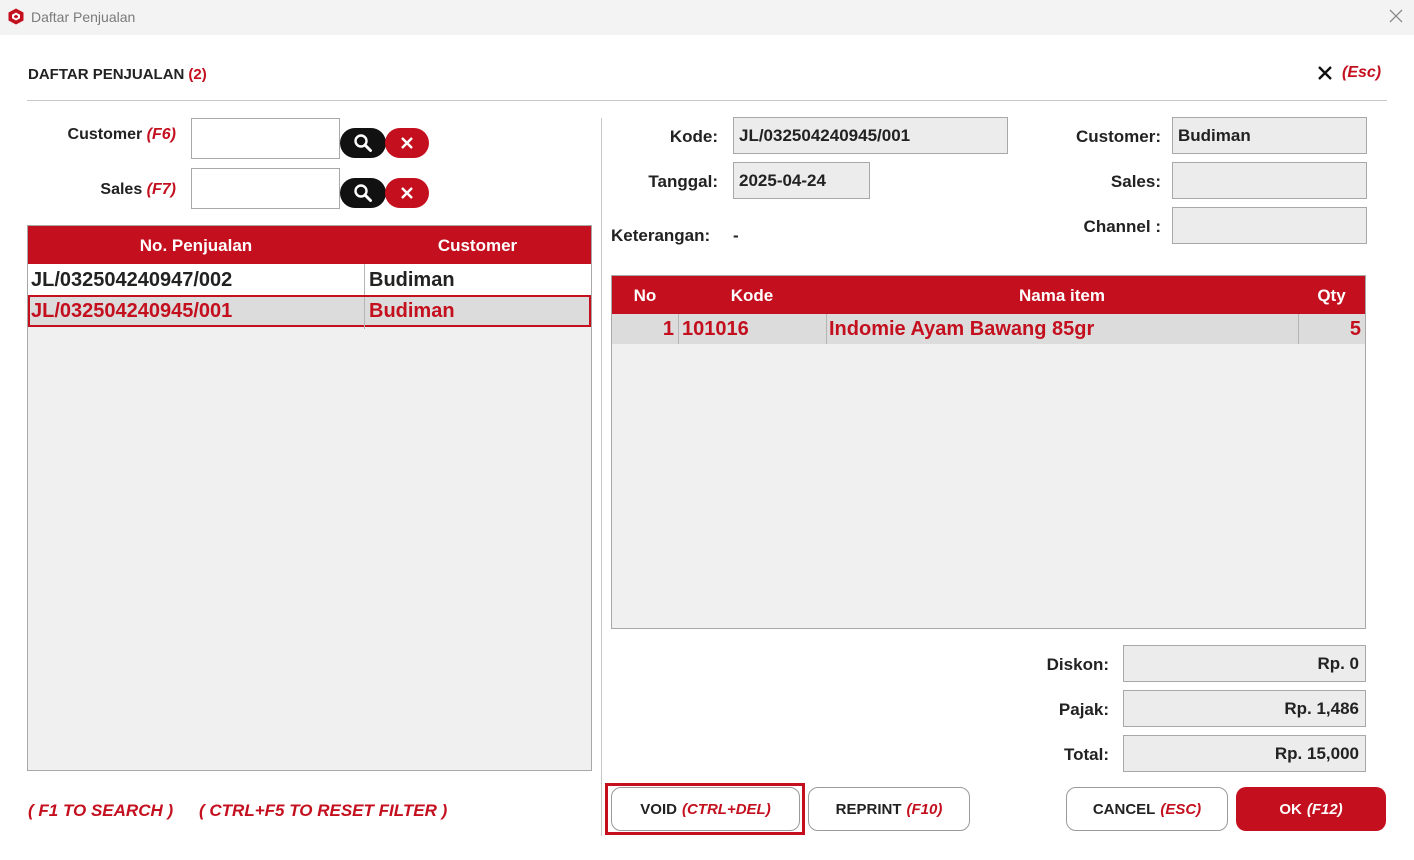 This screenshot has height=860, width=1414. What do you see at coordinates (1355, 329) in the screenshot?
I see `cell-qty: 5` at bounding box center [1355, 329].